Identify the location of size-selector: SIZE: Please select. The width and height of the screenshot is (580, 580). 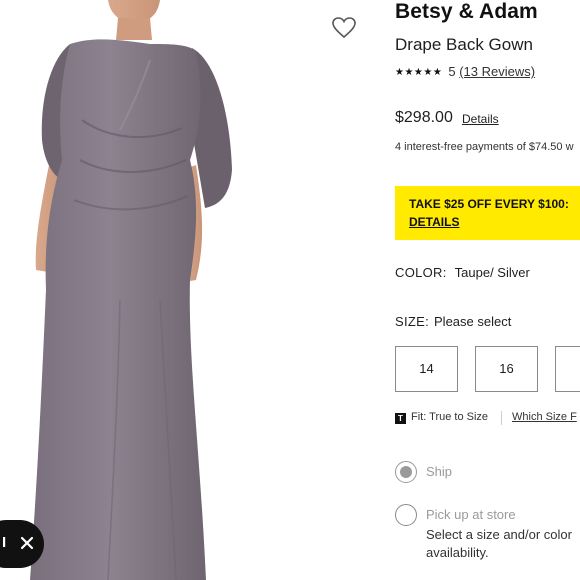
(453, 321).